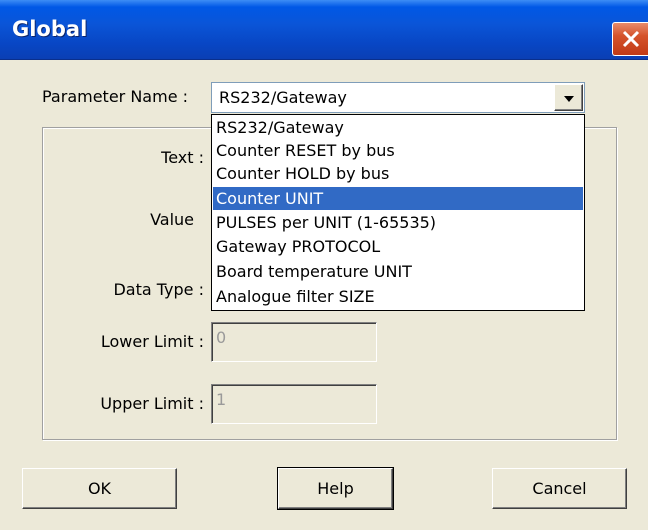 The width and height of the screenshot is (648, 530). I want to click on dropdown-option: Gateway PROTOCOL, so click(398, 246).